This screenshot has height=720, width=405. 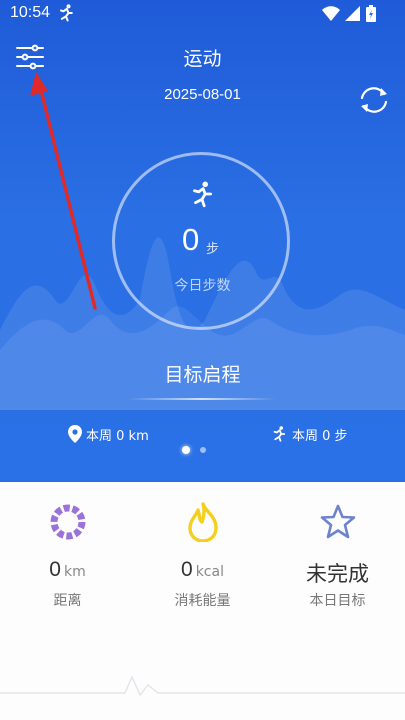 What do you see at coordinates (55, 569) in the screenshot?
I see `distance-value: 0` at bounding box center [55, 569].